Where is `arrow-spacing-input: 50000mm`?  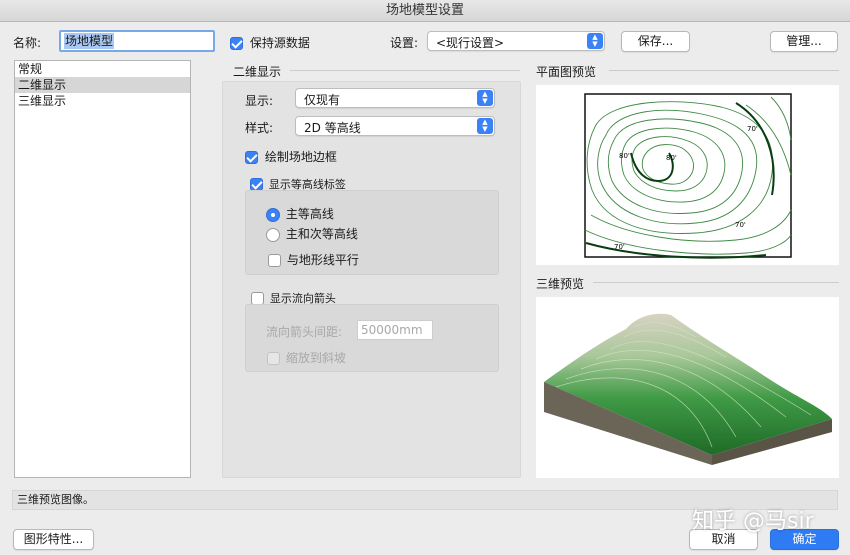 arrow-spacing-input: 50000mm is located at coordinates (395, 330).